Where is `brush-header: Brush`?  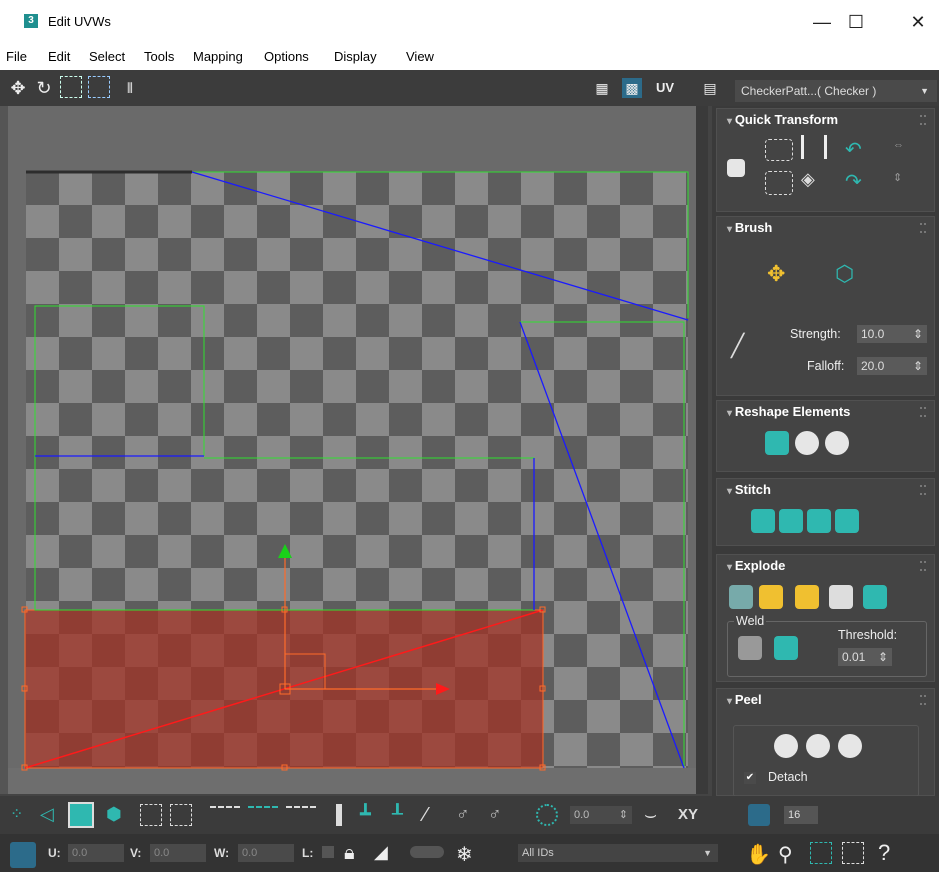 brush-header: Brush is located at coordinates (825, 228).